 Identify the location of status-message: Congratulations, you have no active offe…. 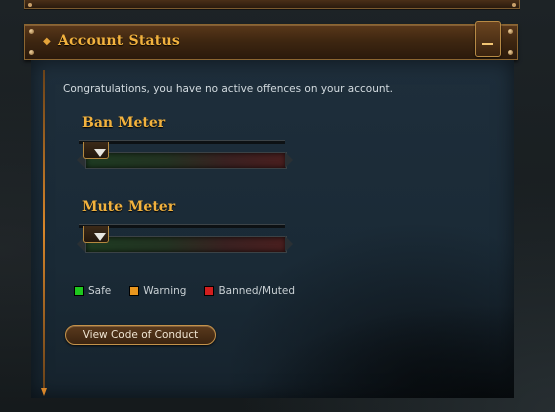
(228, 89).